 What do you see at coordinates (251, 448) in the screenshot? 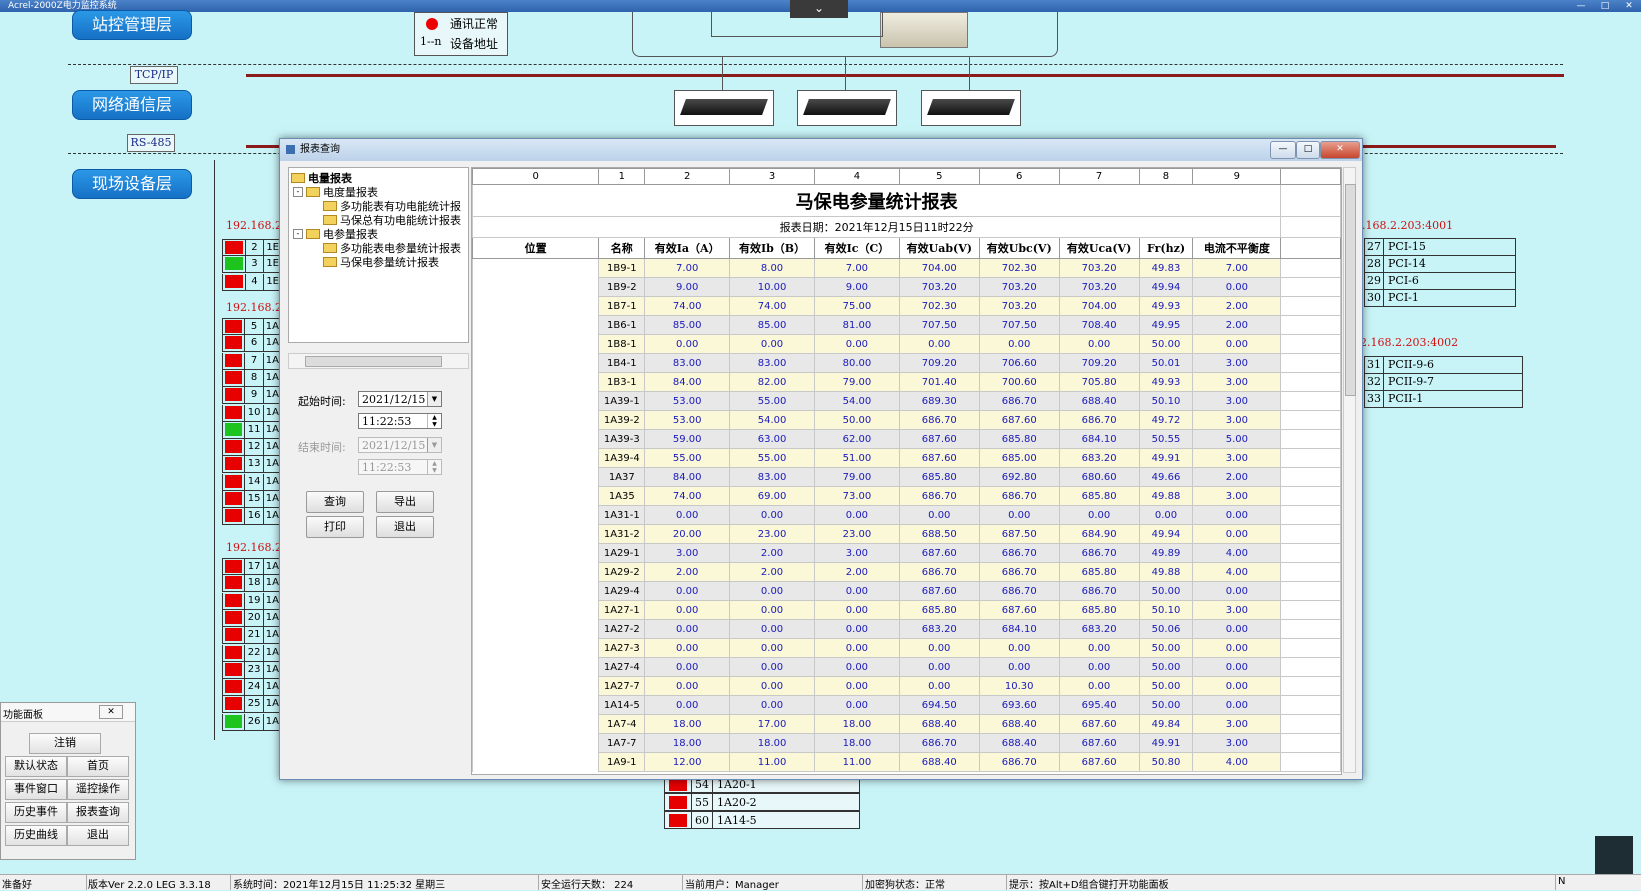
I see `device-row: 12 1A` at bounding box center [251, 448].